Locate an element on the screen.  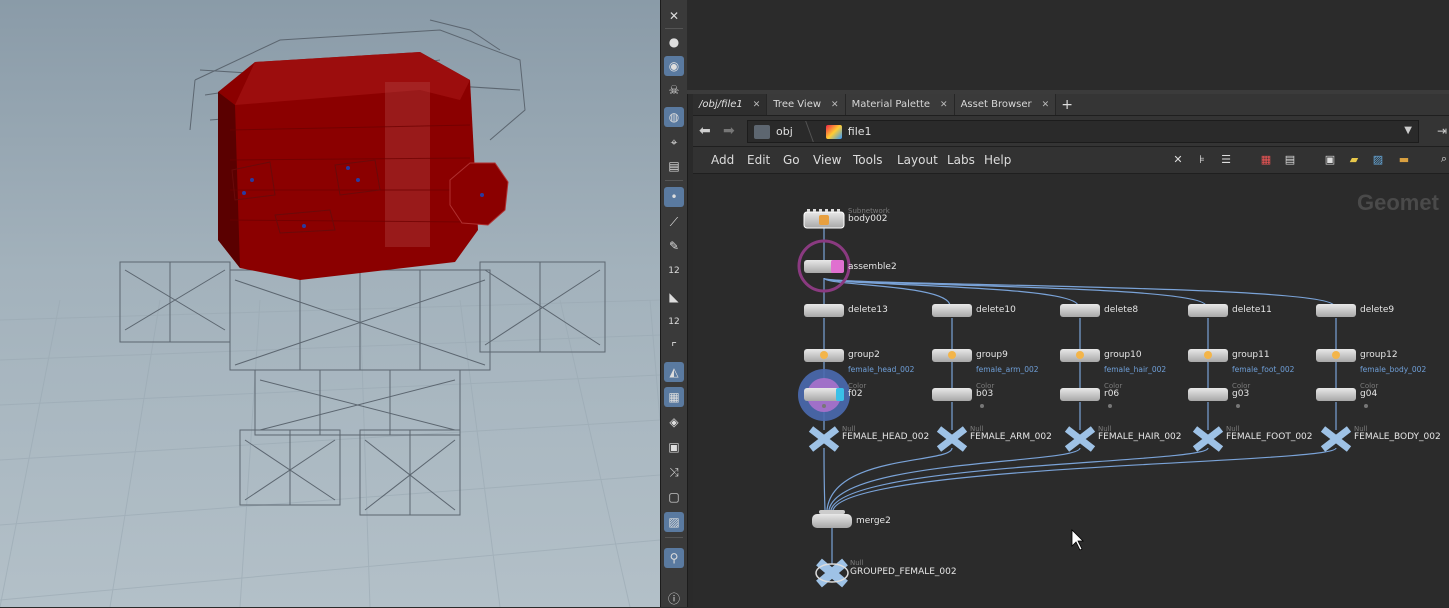
pen-icon: ✎ is located at coordinates (674, 246).